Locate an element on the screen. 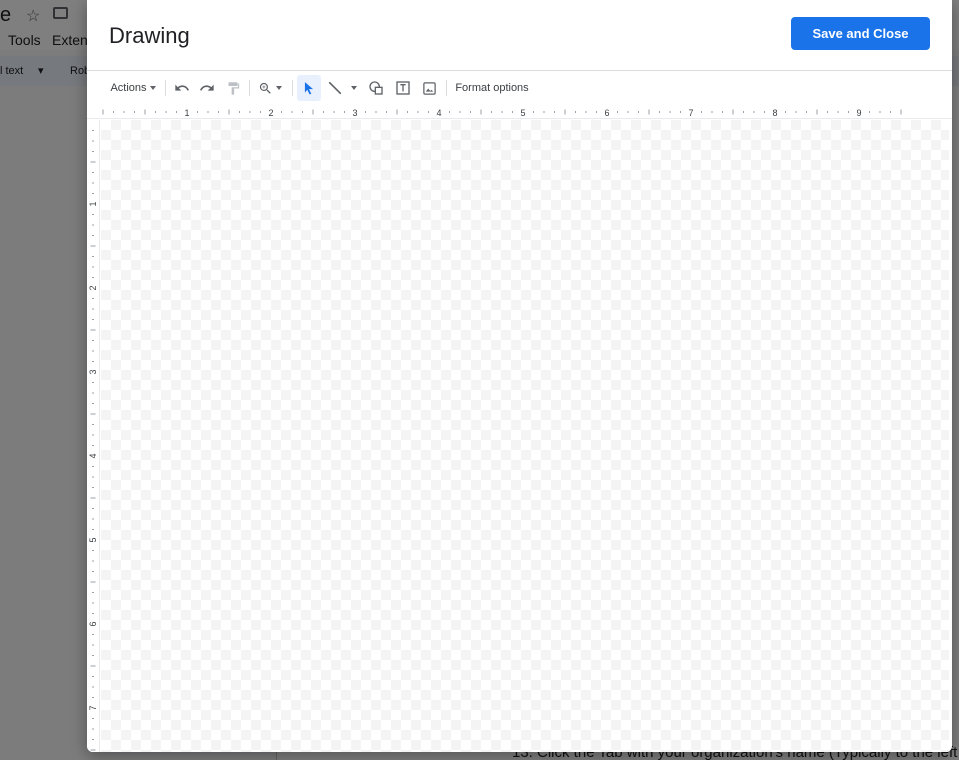  undo-button is located at coordinates (182, 88).